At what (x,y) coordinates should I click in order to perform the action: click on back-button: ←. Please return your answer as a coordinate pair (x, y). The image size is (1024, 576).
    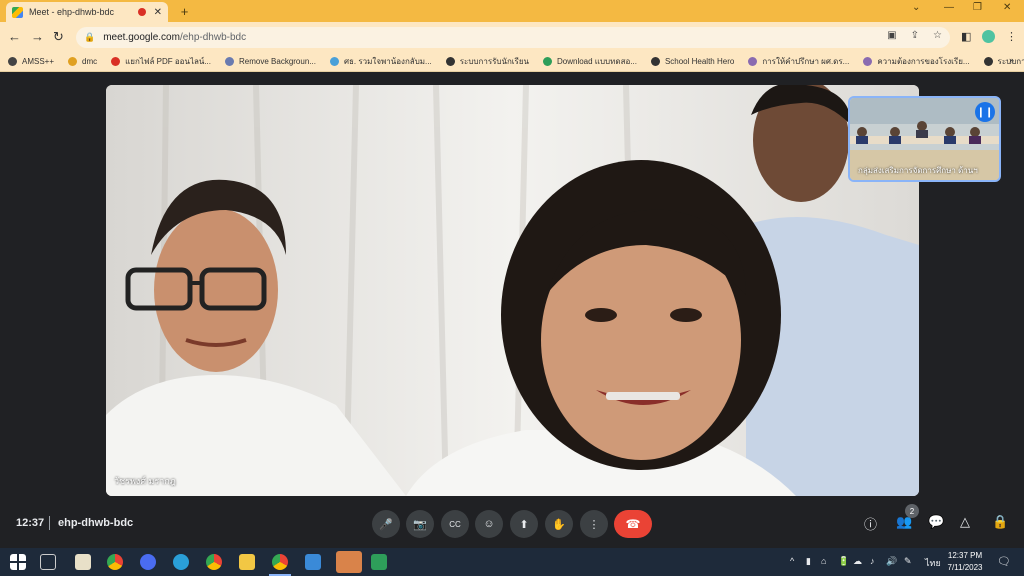
    Looking at the image, I should click on (14, 36).